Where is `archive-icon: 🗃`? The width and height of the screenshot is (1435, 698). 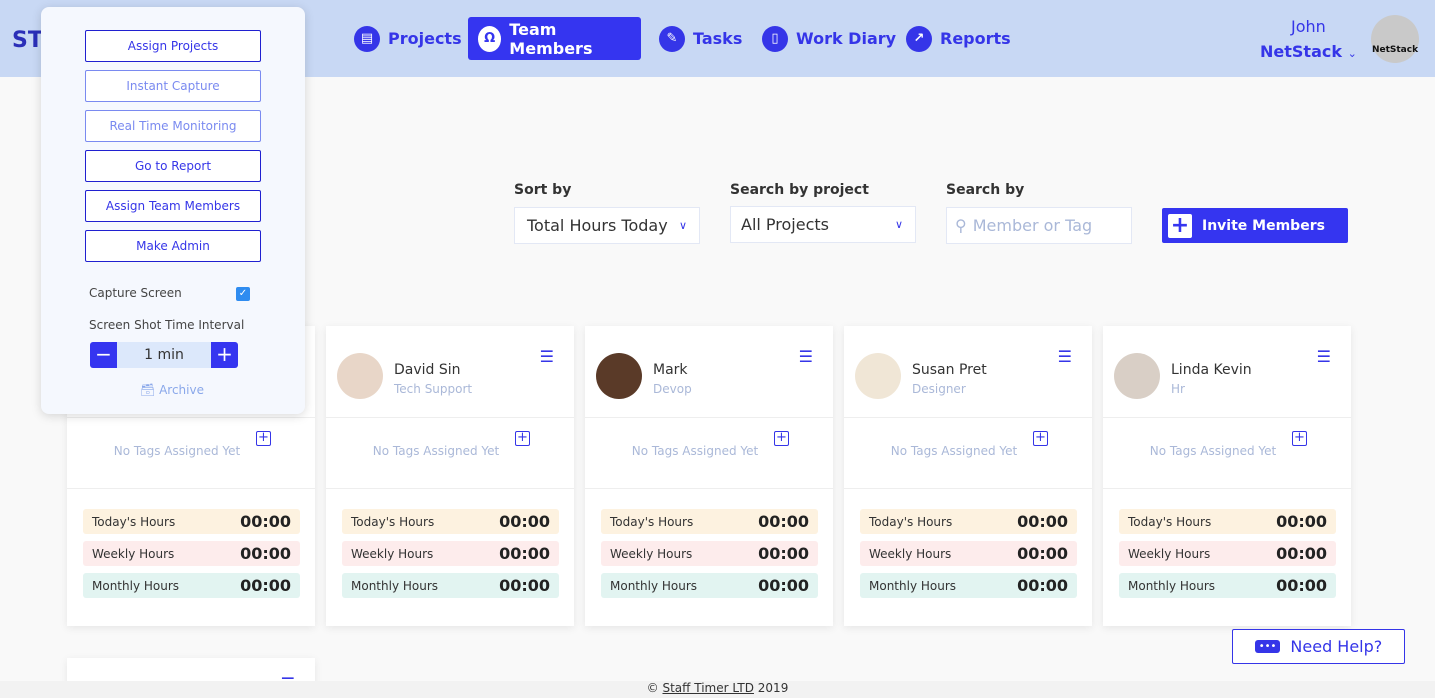
archive-icon: 🗃 is located at coordinates (148, 390).